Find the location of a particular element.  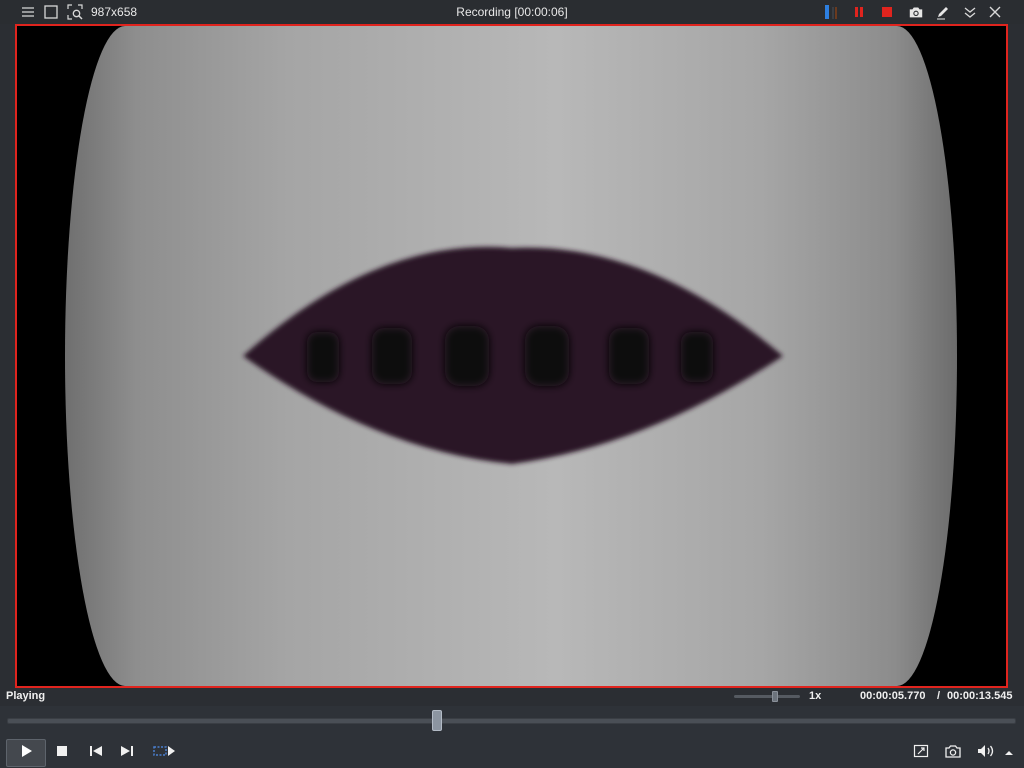

seek-bar-area is located at coordinates (512, 721).